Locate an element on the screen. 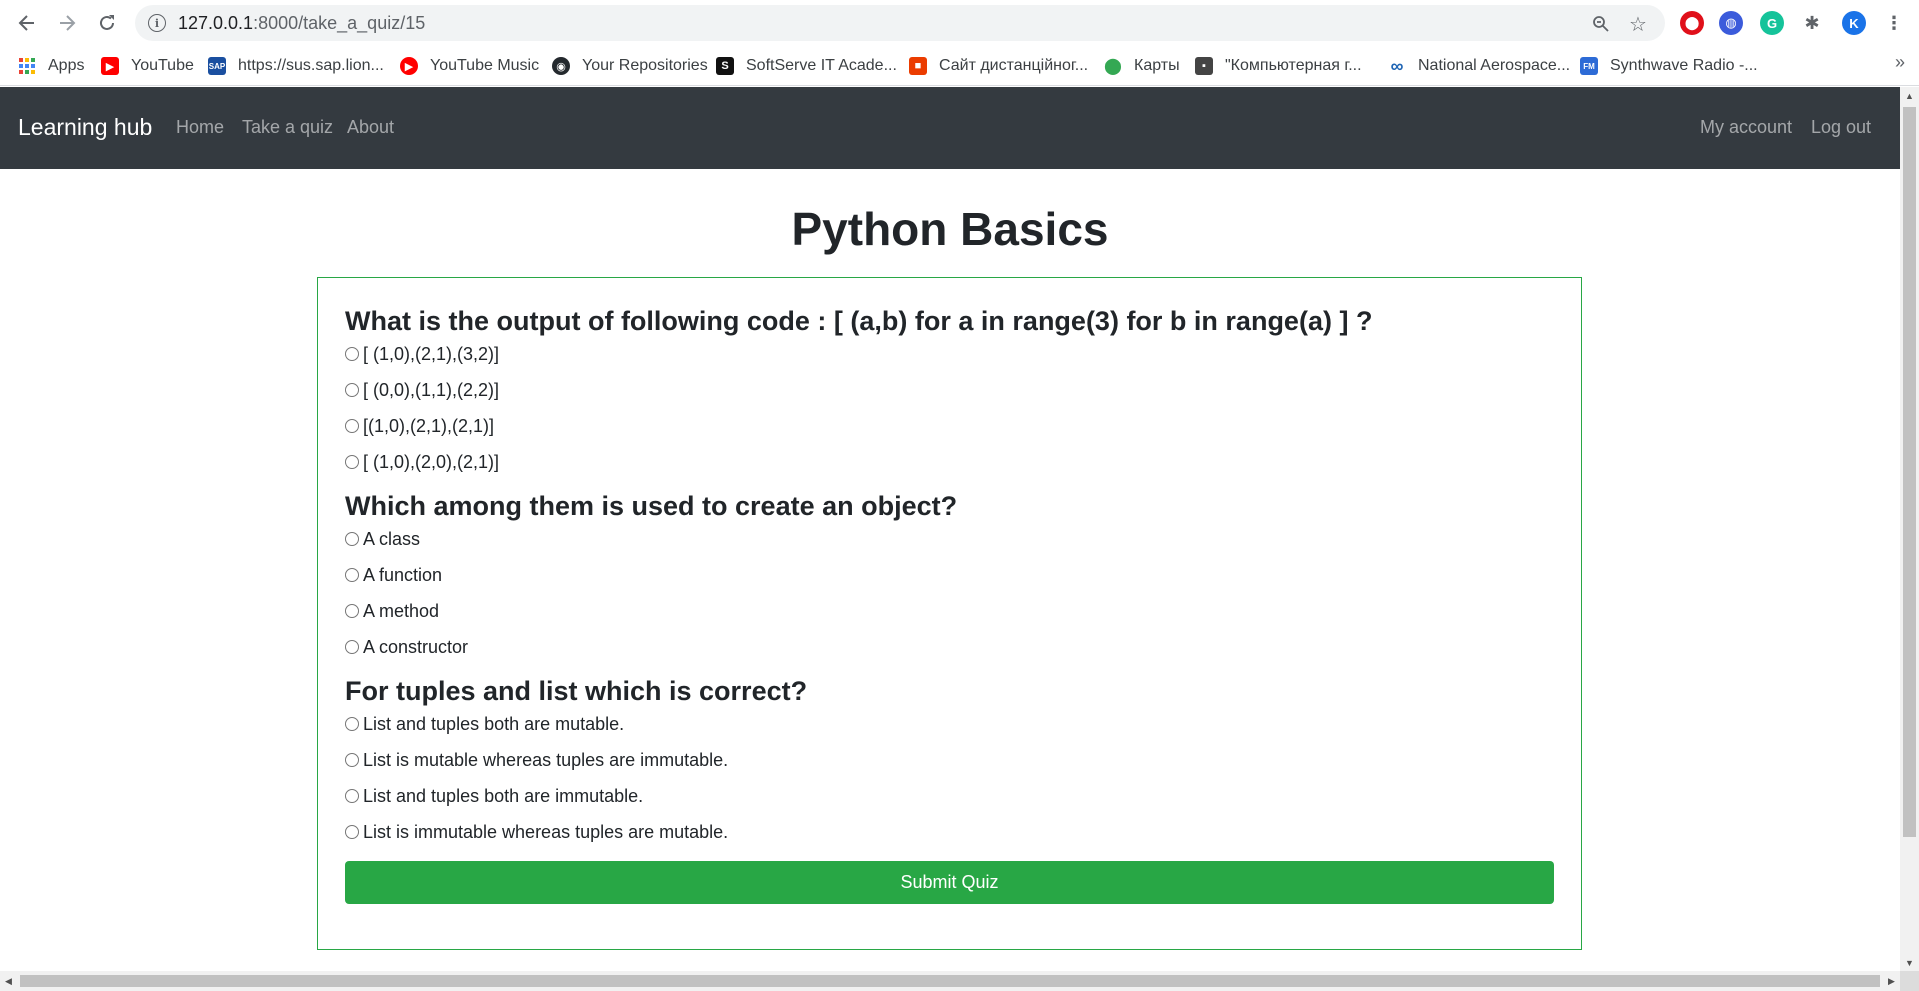 This screenshot has height=991, width=1919. horizontal-scrollbar: ◀ ▶ is located at coordinates (950, 981).